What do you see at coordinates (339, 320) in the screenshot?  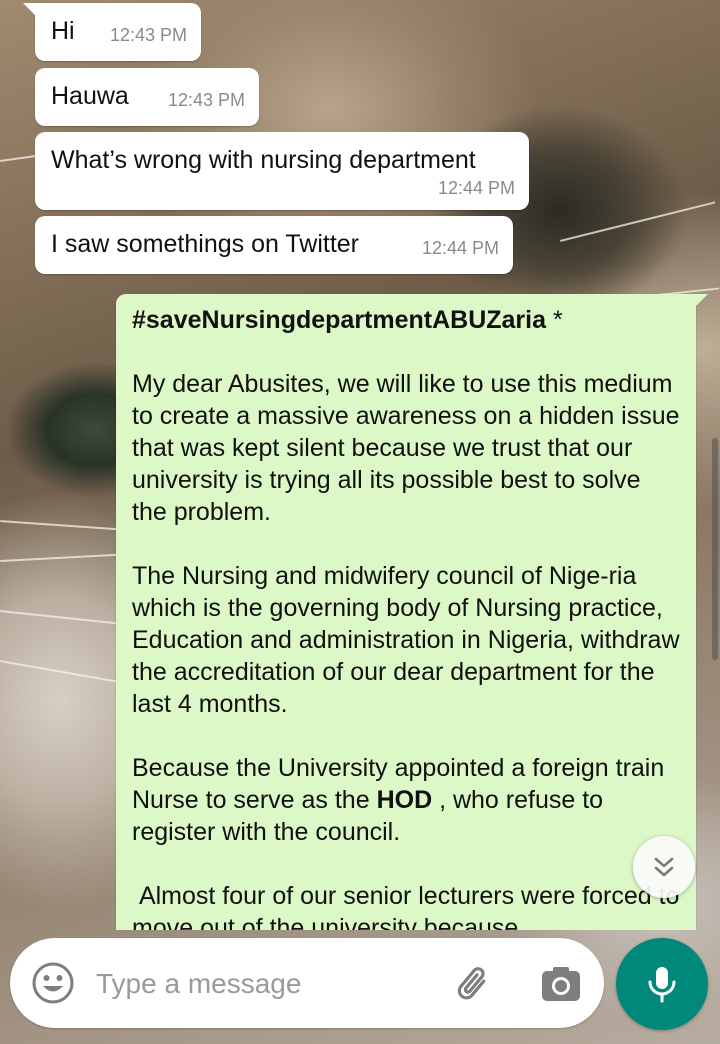 I see `hashtag-text: #saveNursingdepartmentABUZaria` at bounding box center [339, 320].